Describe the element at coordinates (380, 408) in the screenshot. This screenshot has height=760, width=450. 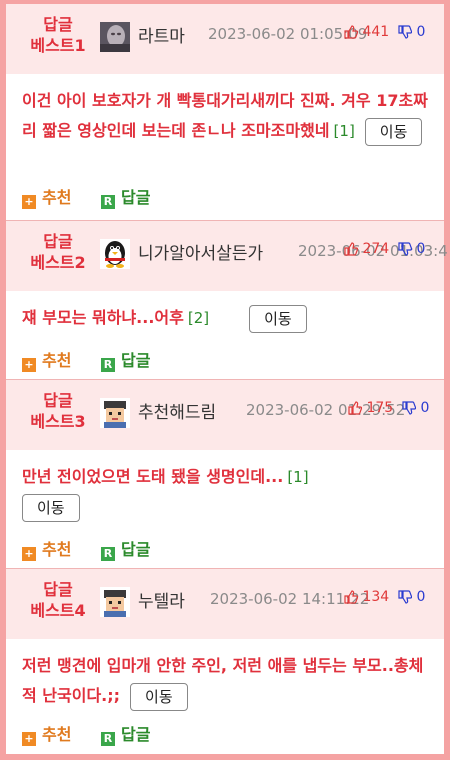
I see `upvote-count: 175` at that location.